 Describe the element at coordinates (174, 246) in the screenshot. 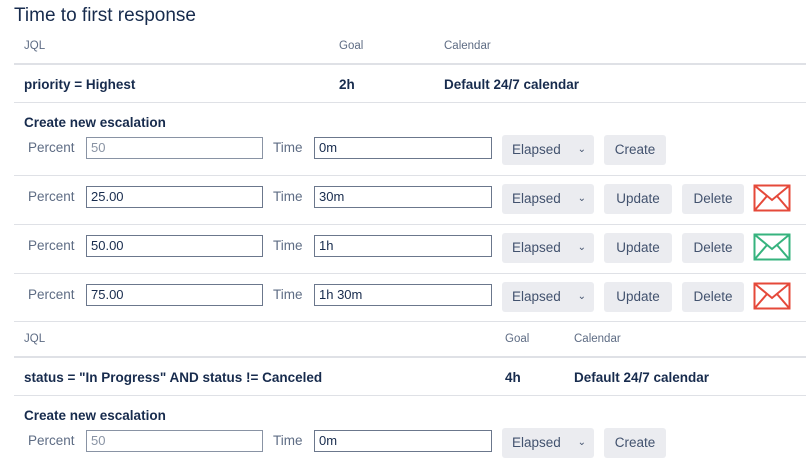

I see `percent-input: 50.00` at that location.